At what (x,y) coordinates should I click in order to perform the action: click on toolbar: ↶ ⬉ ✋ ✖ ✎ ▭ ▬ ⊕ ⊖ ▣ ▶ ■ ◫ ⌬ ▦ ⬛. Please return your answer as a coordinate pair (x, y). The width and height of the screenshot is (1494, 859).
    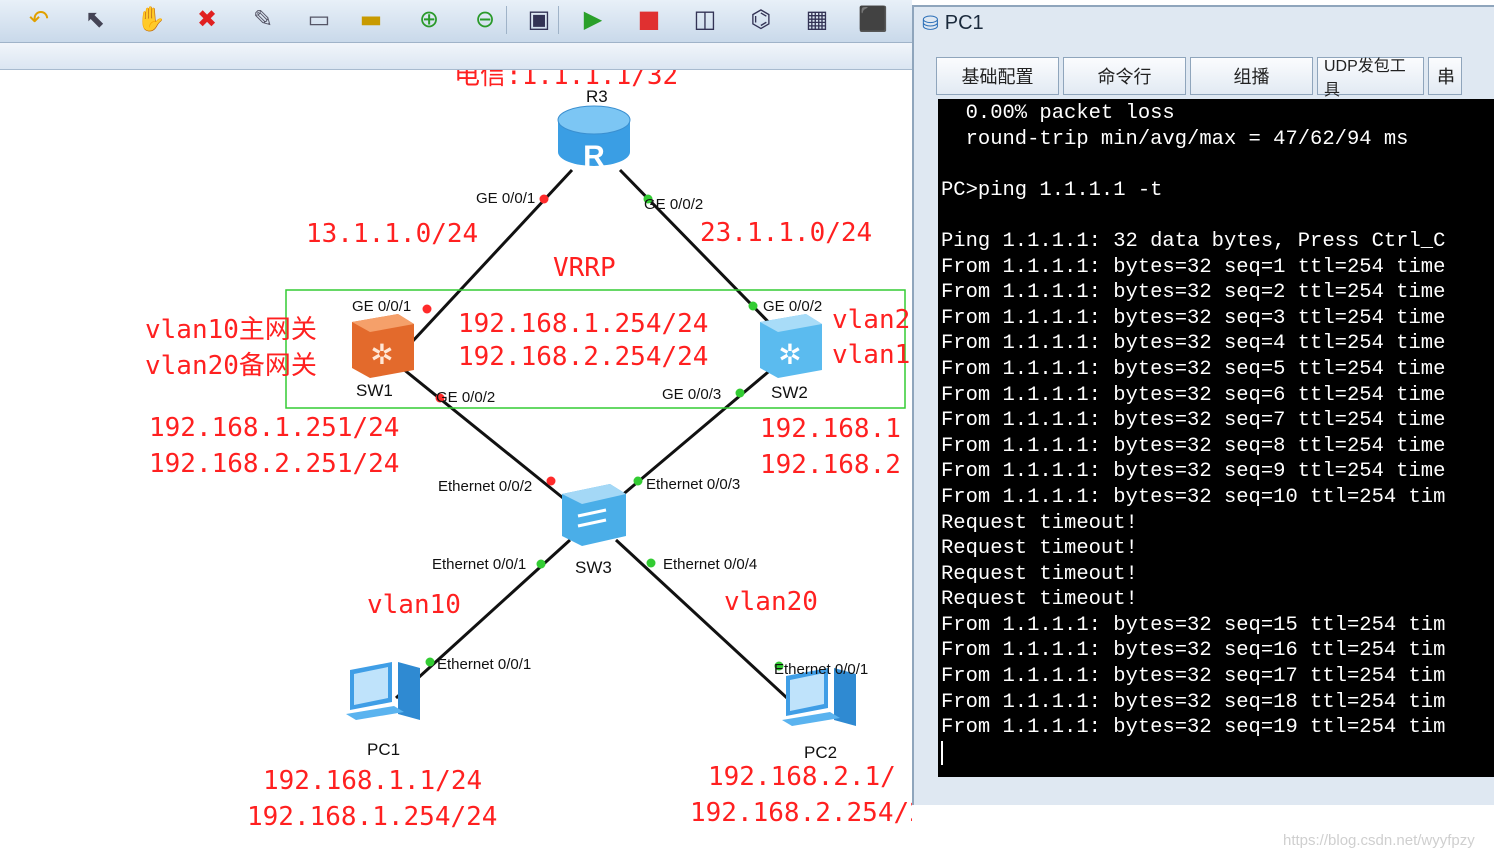
    Looking at the image, I should click on (456, 21).